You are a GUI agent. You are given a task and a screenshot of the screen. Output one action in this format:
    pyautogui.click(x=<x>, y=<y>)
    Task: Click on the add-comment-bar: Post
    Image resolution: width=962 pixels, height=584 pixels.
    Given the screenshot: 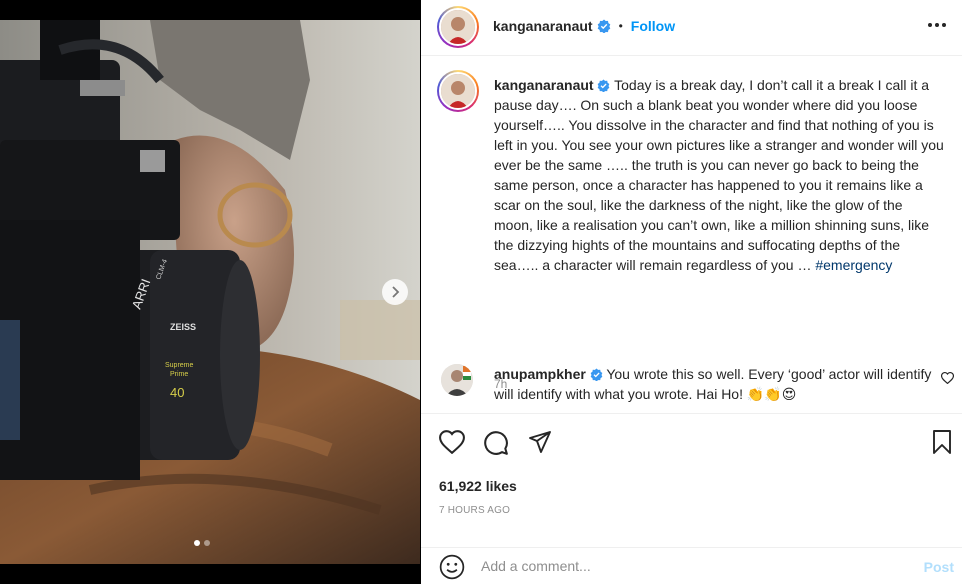 What is the action you would take?
    pyautogui.click(x=691, y=565)
    